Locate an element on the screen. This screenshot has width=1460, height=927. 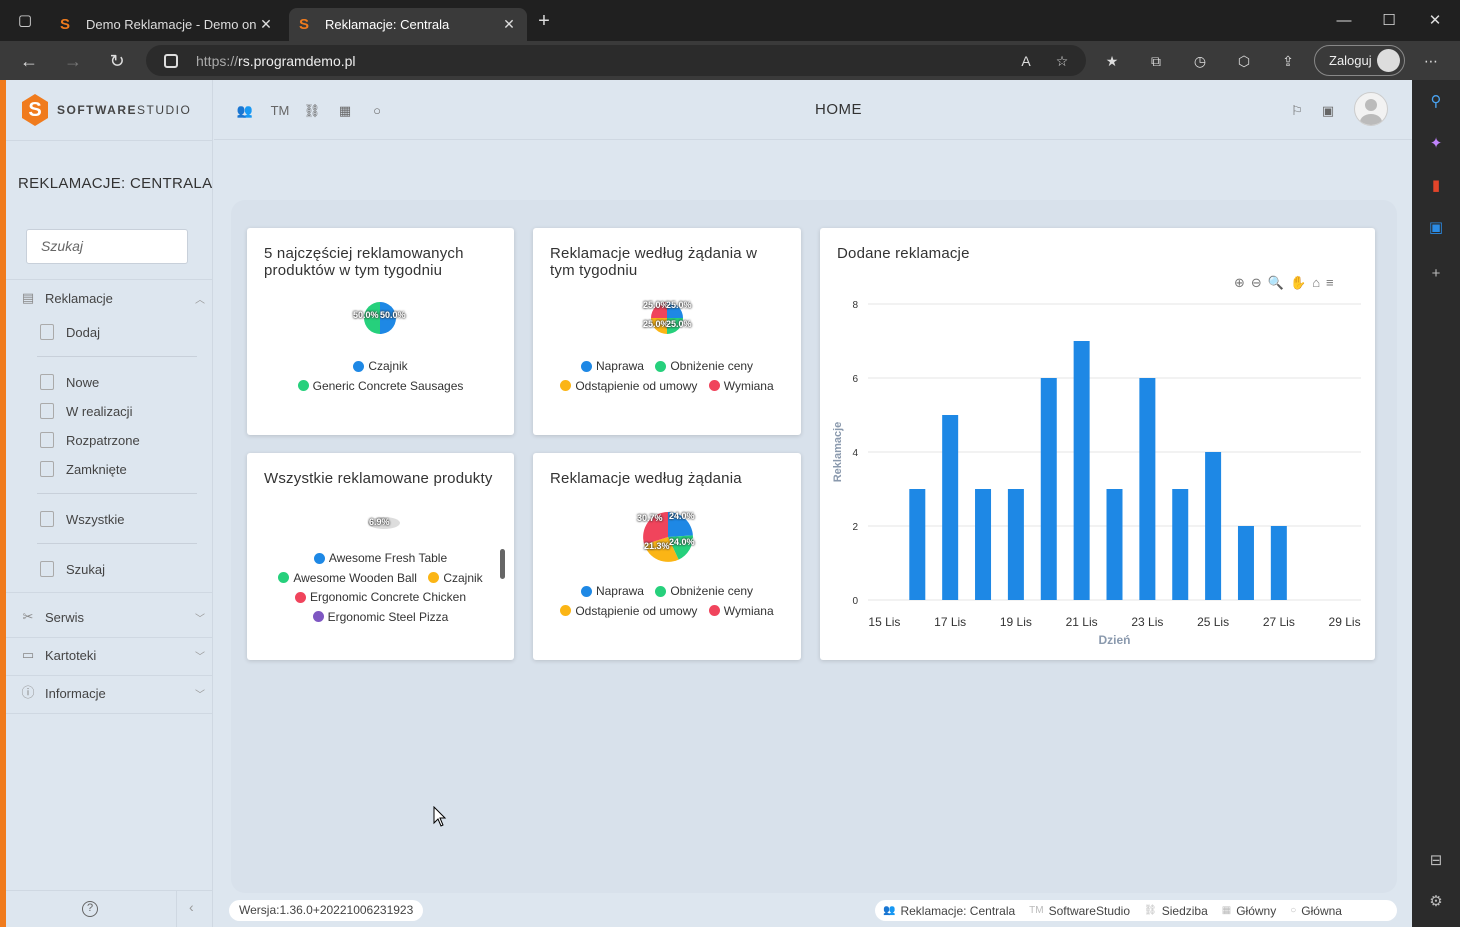
legend-item: Ergonomic Steel Pizza is located at coordinates (380, 617).